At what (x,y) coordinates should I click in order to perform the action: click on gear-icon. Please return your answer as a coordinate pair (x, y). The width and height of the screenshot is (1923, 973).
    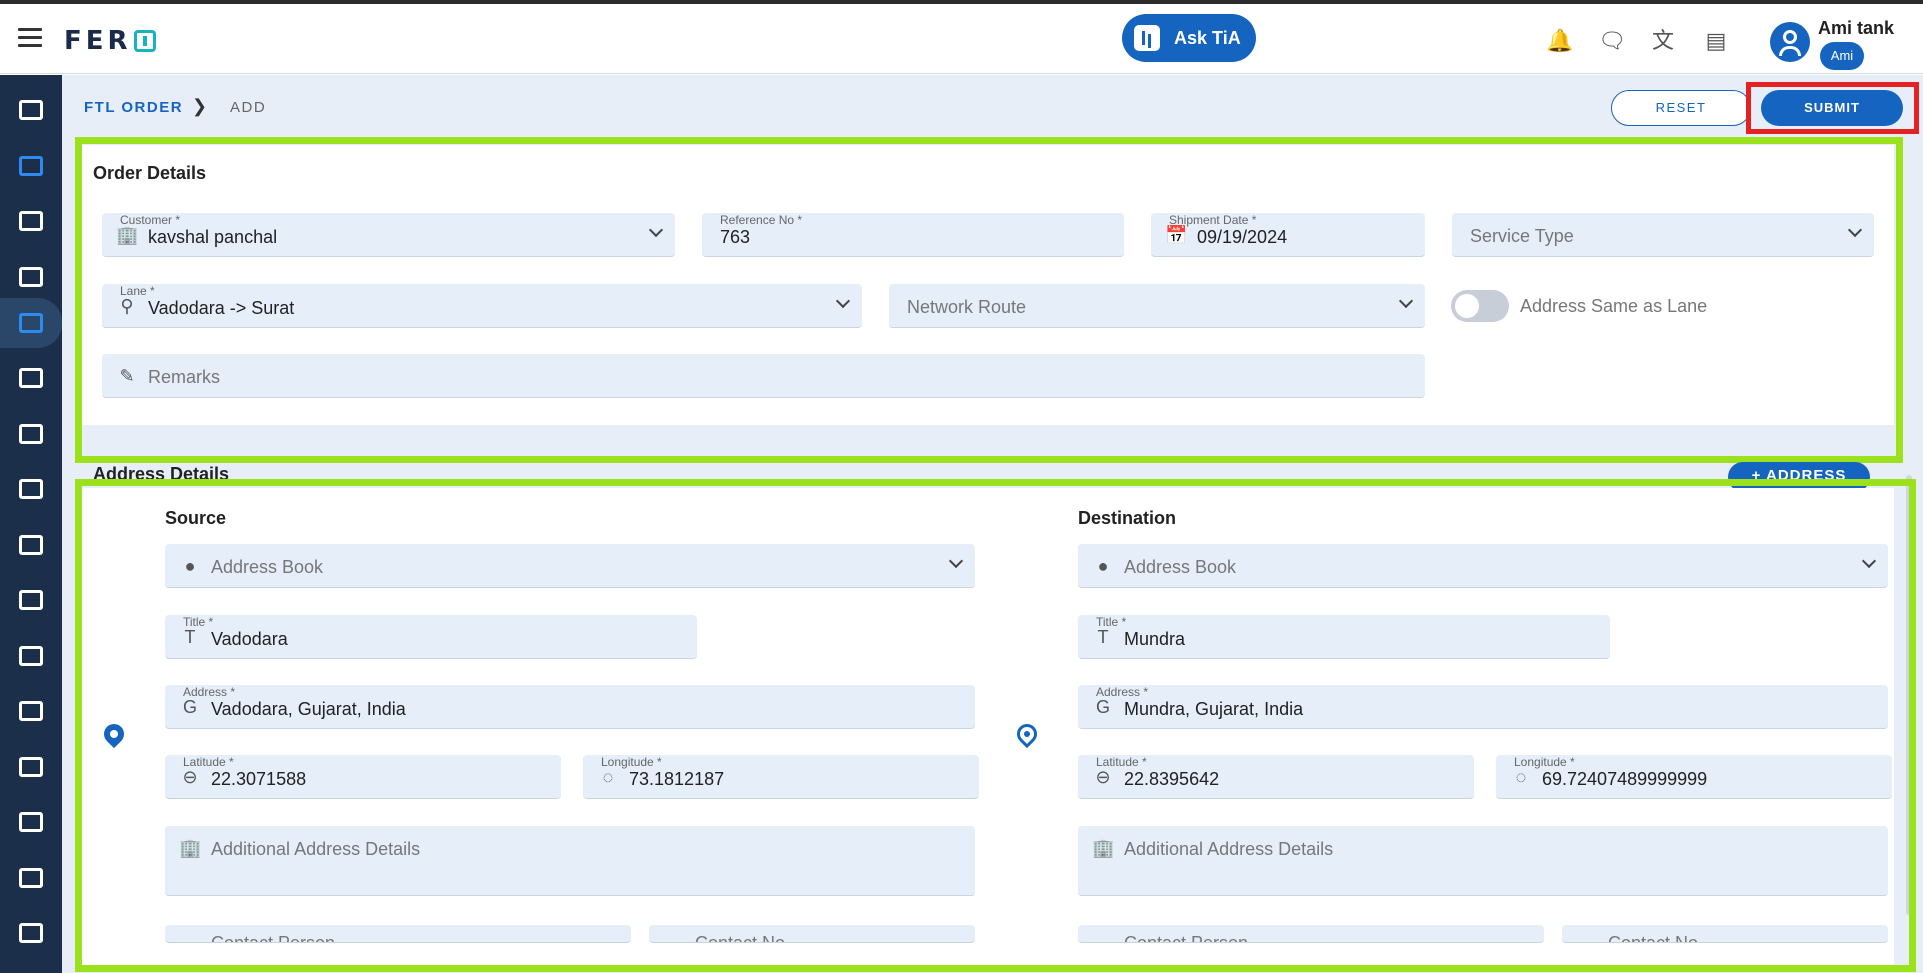
    Looking at the image, I should click on (31, 600).